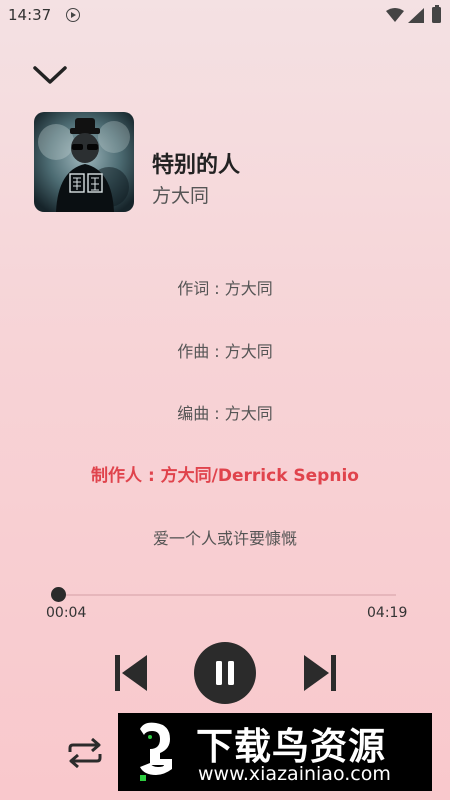  What do you see at coordinates (225, 412) in the screenshot?
I see `lyric-line: 编曲 : 方大同` at bounding box center [225, 412].